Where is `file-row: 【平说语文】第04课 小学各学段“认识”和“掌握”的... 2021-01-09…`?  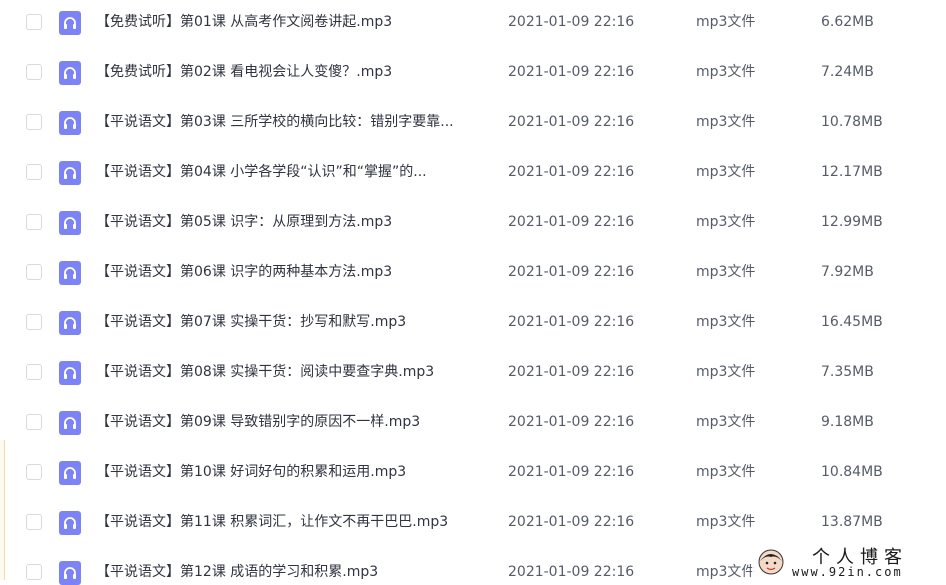 file-row: 【平说语文】第04课 小学各学段“认识”和“掌握”的... 2021-01-09… is located at coordinates (473, 175).